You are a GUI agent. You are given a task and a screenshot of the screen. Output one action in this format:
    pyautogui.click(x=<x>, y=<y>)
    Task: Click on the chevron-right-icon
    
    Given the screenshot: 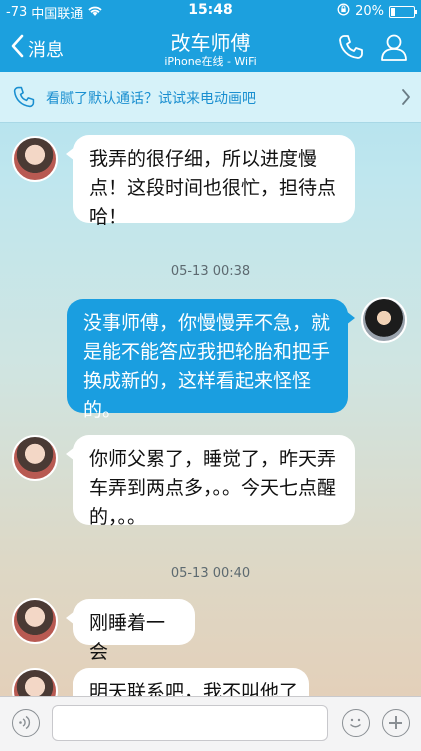 What is the action you would take?
    pyautogui.click(x=406, y=99)
    